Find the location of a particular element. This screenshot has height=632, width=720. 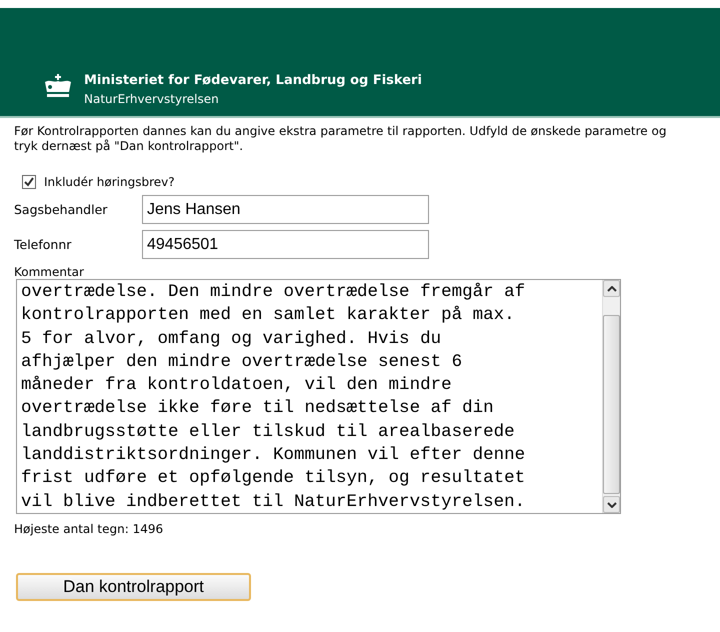

comment-line: afhjælper den mindre overtrædelse senest 6 is located at coordinates (242, 362).